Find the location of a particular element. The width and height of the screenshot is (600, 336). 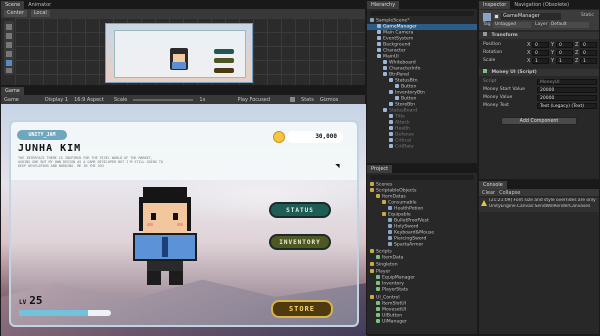

hierarchy-item: CritRate is located at coordinates (422, 147).